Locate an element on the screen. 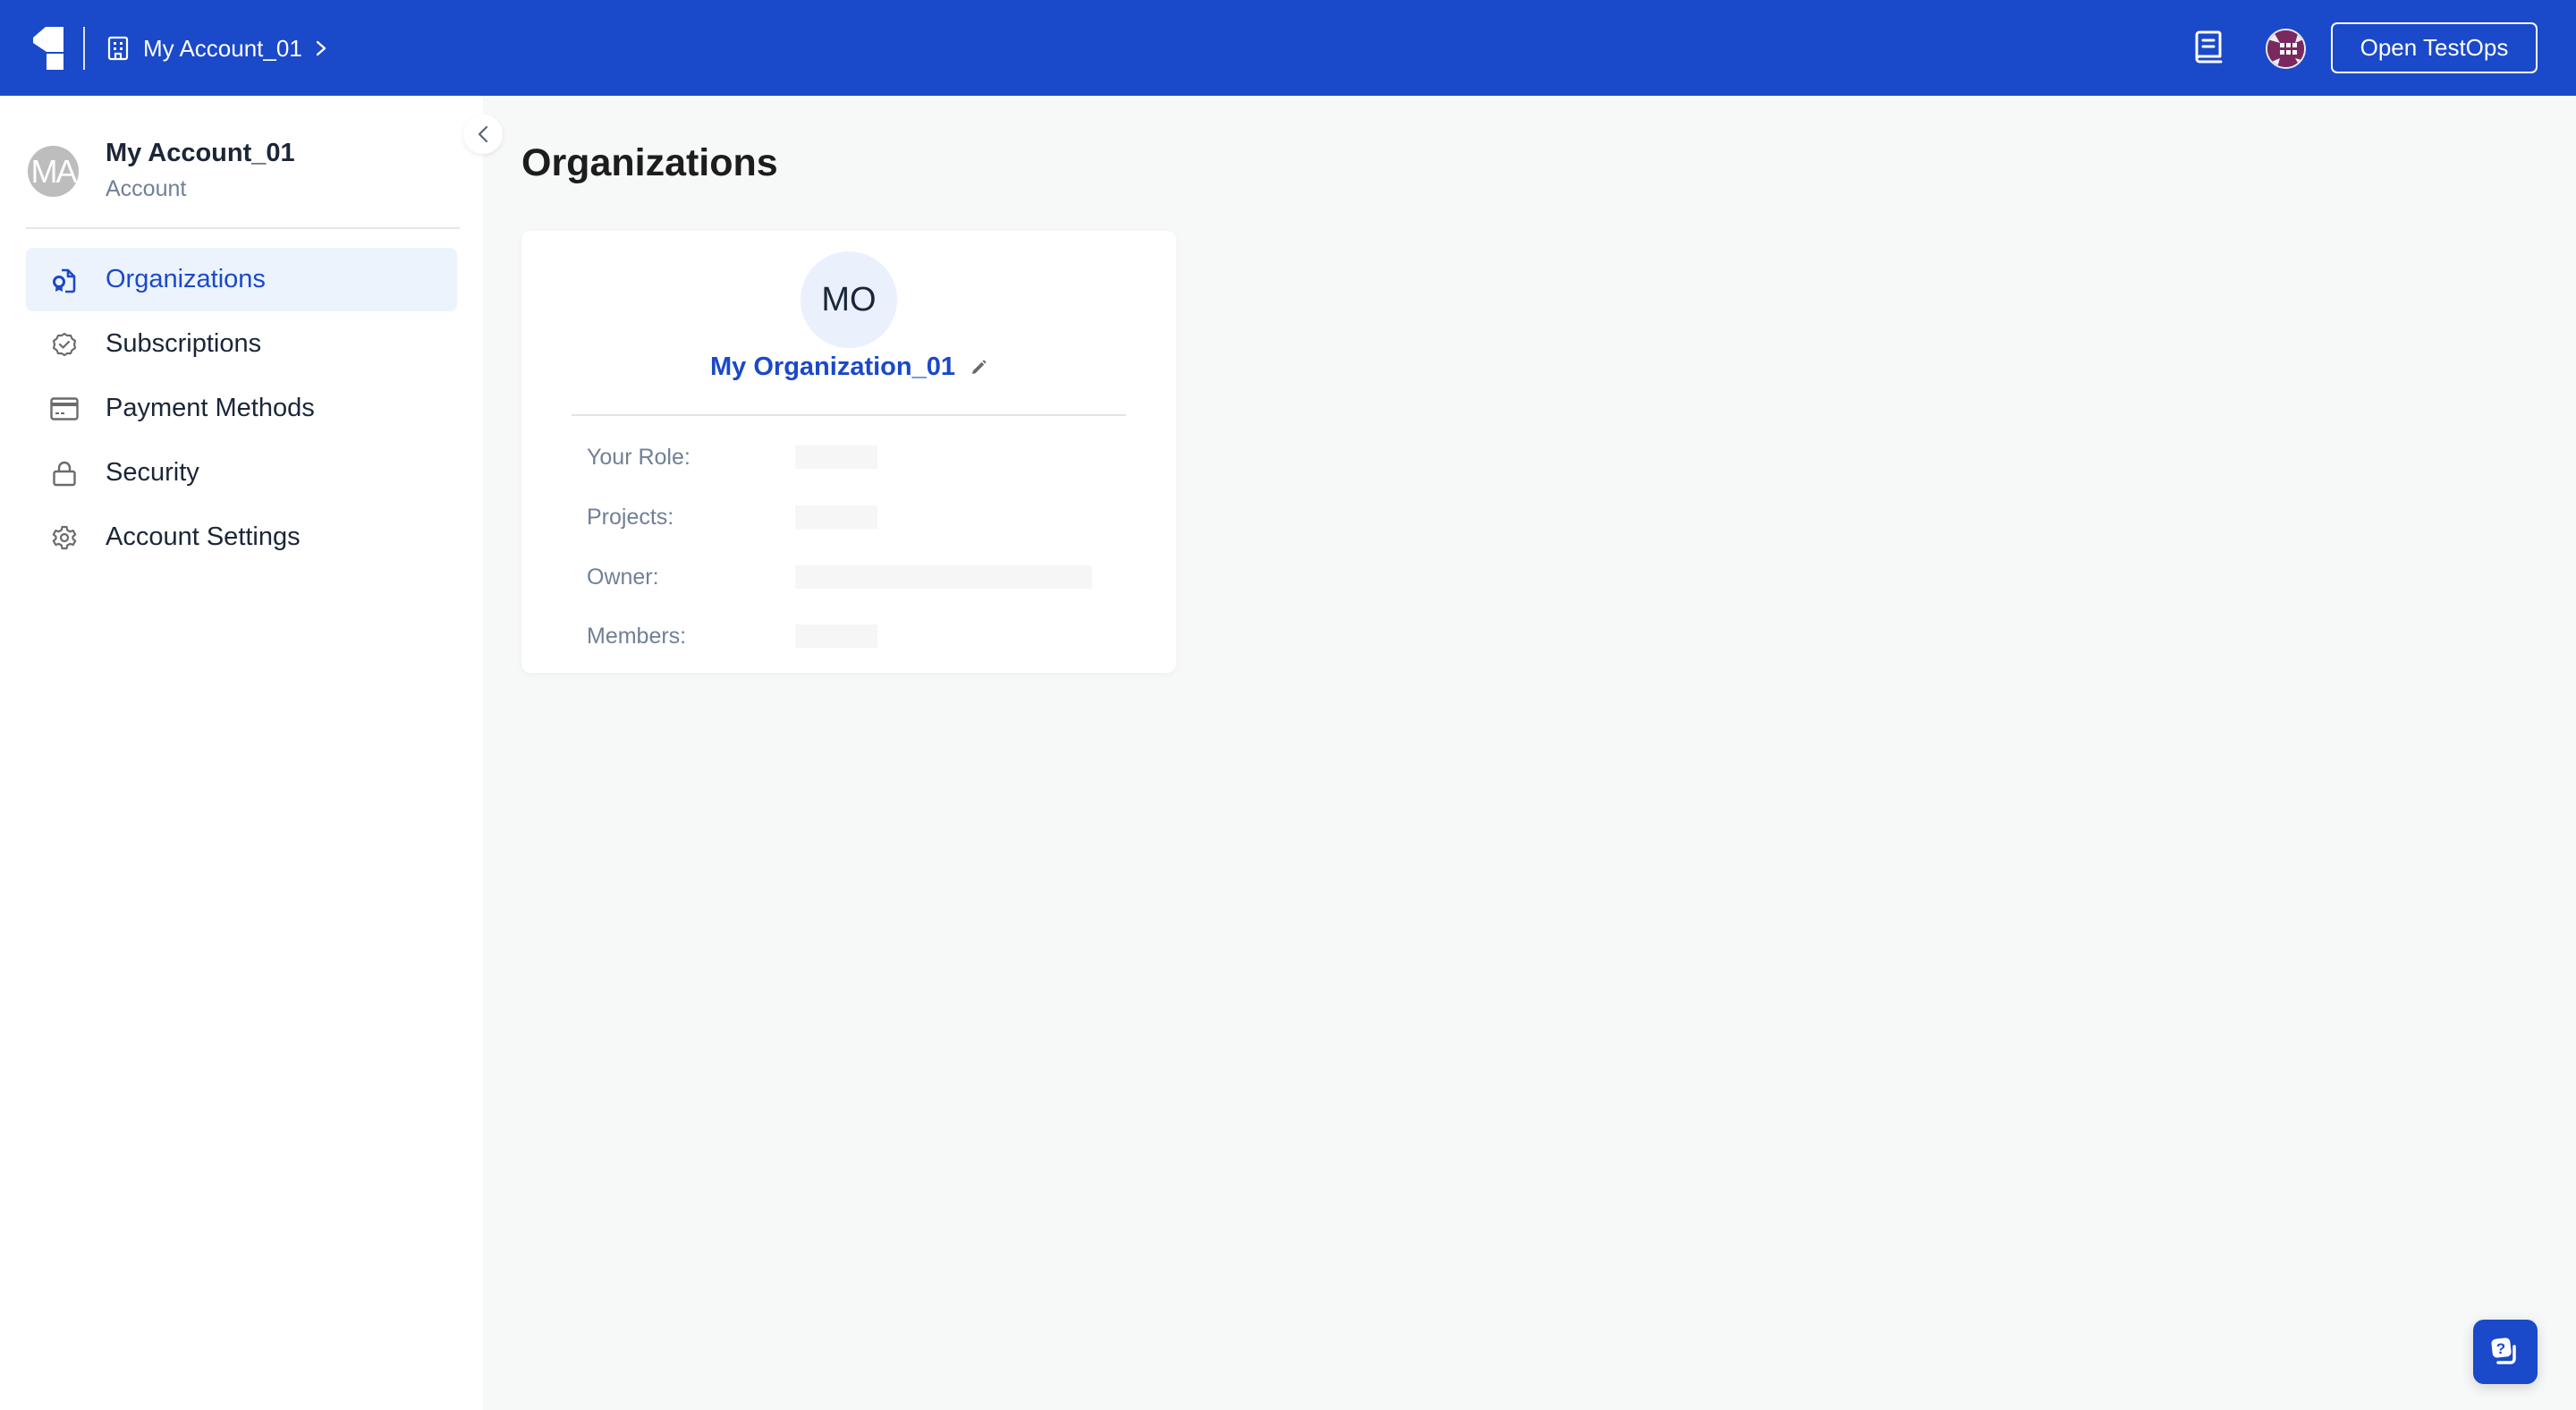 This screenshot has width=2576, height=1410. gear-icon is located at coordinates (64, 538).